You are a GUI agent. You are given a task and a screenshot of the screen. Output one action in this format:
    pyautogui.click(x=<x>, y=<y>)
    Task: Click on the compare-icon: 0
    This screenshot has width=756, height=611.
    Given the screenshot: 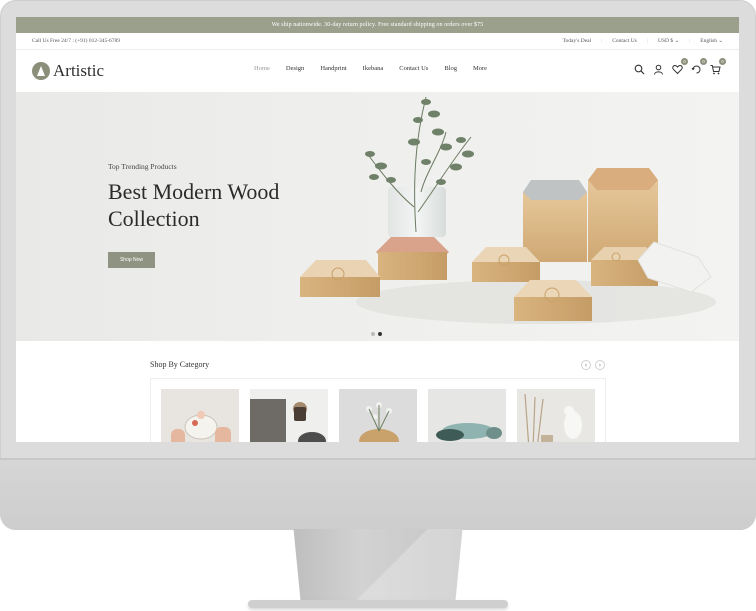 What is the action you would take?
    pyautogui.click(x=680, y=66)
    